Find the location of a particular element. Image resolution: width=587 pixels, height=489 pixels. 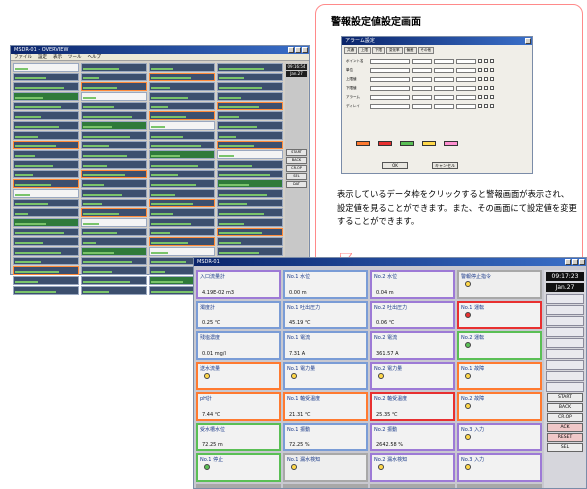

data-panel: No.1 運転 is located at coordinates (499, 315).